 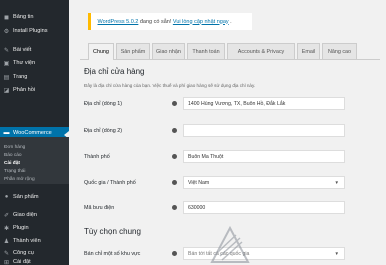 What do you see at coordinates (14, 171) in the screenshot?
I see `submenu-item-status: Trạng thái` at bounding box center [14, 171].